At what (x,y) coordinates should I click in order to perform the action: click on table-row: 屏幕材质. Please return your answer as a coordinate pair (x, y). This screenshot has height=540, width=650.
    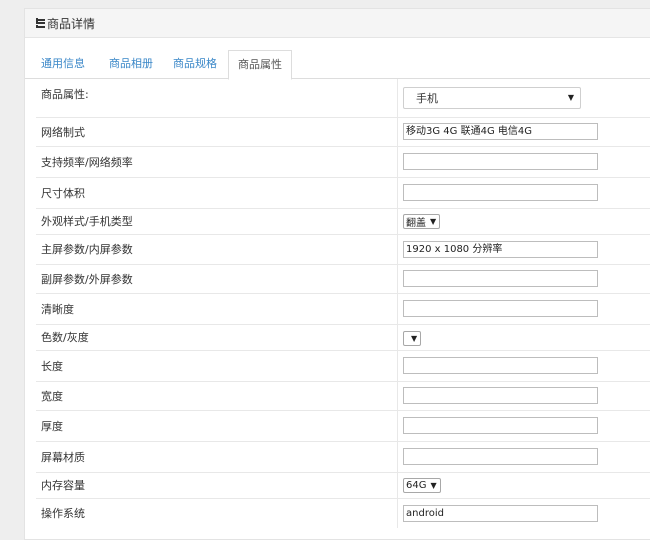
    Looking at the image, I should click on (343, 456).